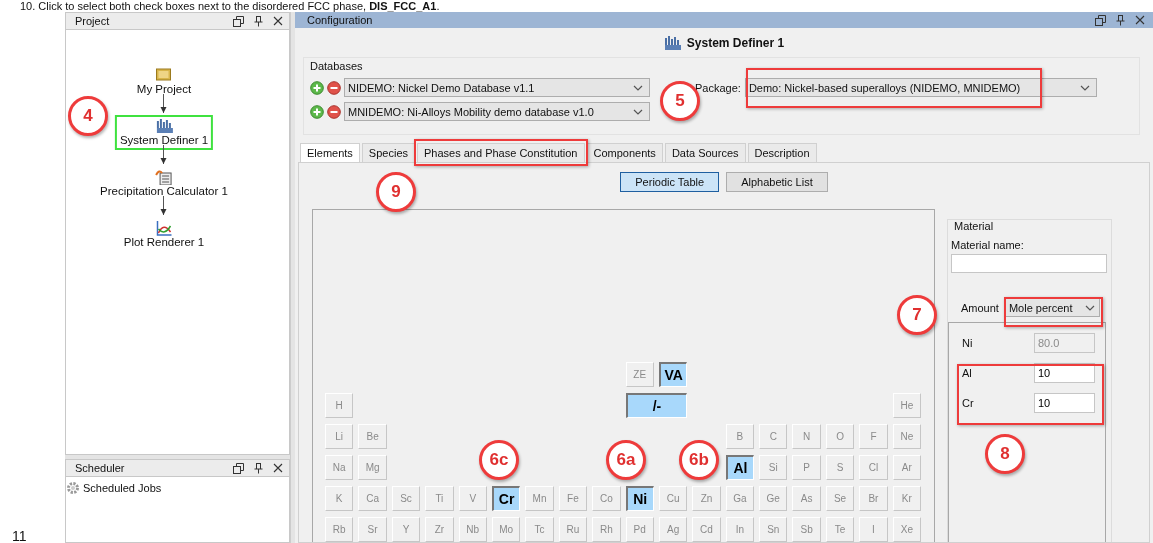 The width and height of the screenshot is (1153, 543). I want to click on node-label: Plot Renderer 1, so click(164, 242).